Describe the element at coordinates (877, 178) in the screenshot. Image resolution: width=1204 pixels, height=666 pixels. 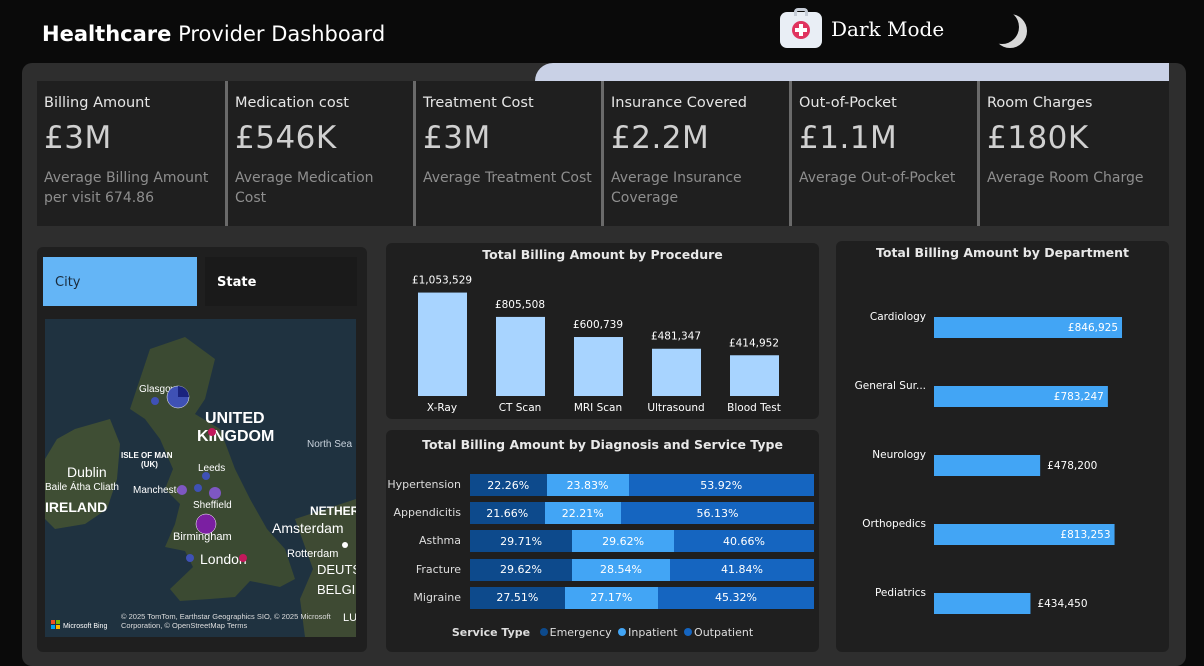
I see `kpi-subtitle: Average Out-of-Pocket` at that location.